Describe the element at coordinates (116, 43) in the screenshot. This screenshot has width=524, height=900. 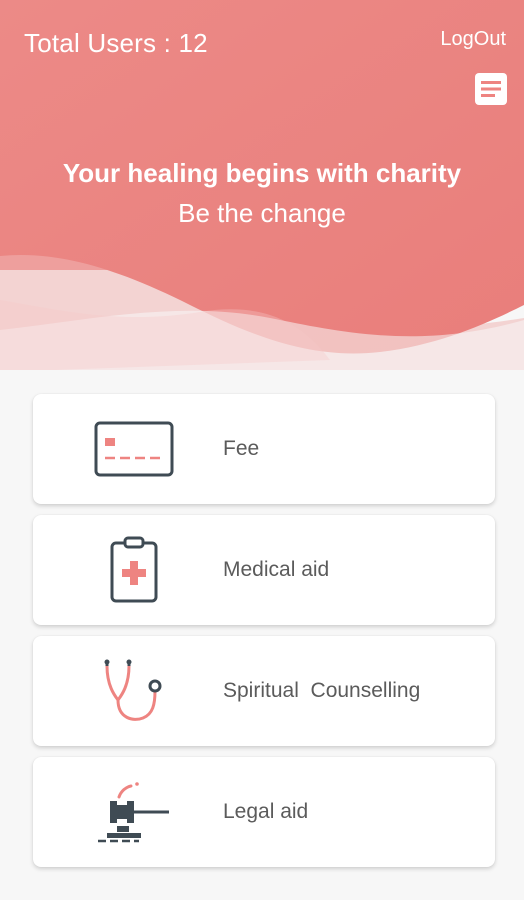
I see `total-users-count: Total Users : 12` at that location.